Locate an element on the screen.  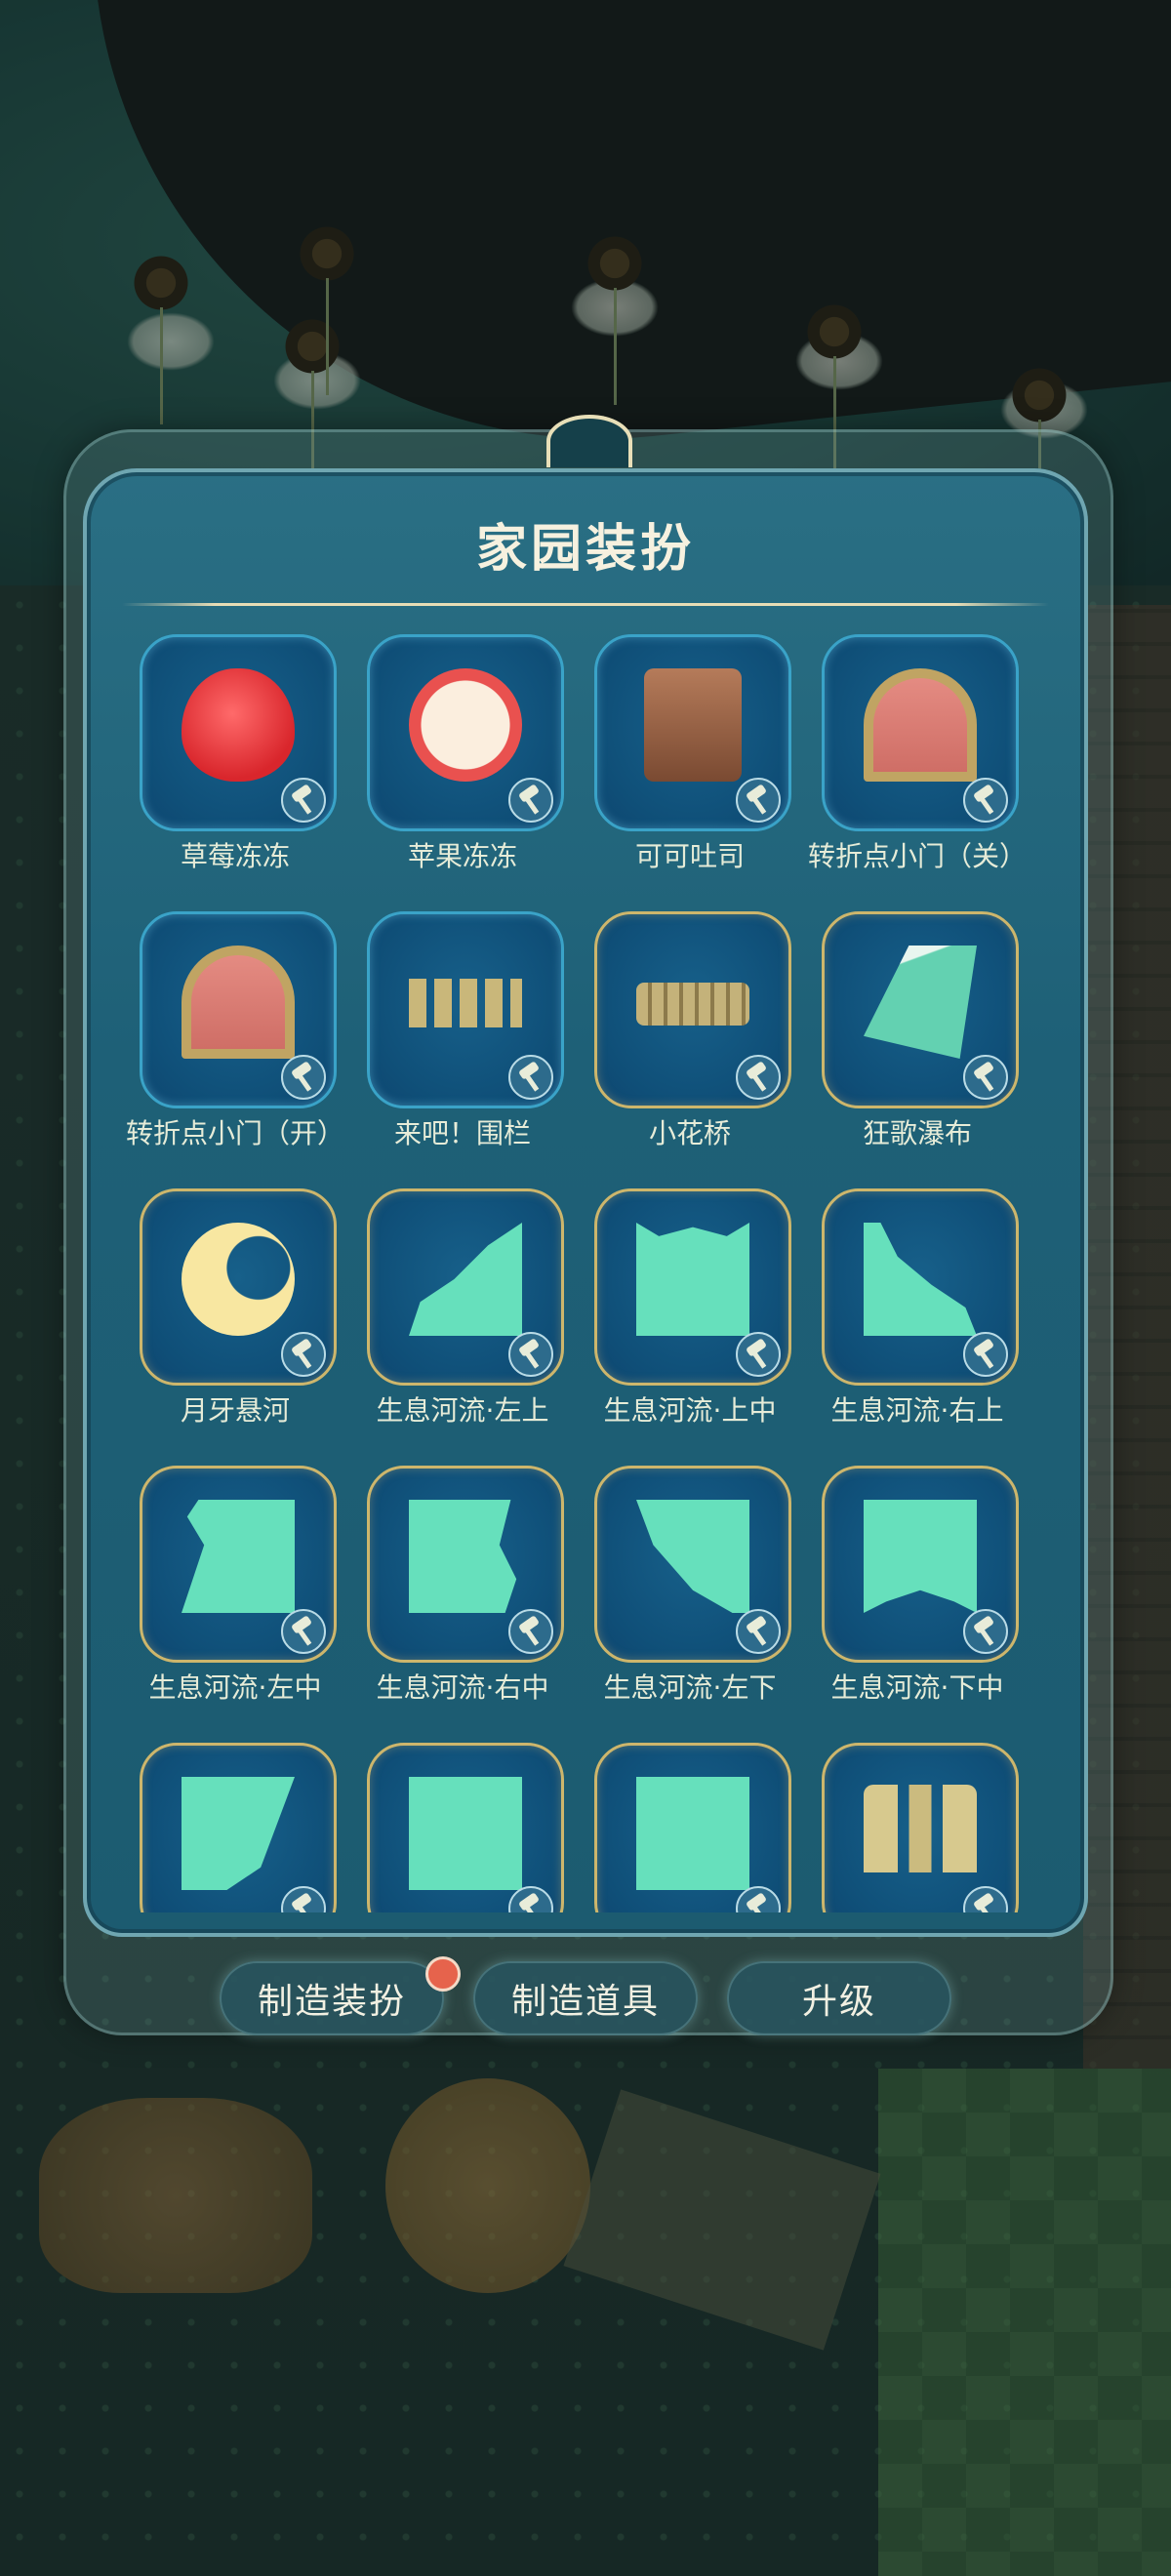
decor-item: 生息河流·下中 is located at coordinates (916, 1604).